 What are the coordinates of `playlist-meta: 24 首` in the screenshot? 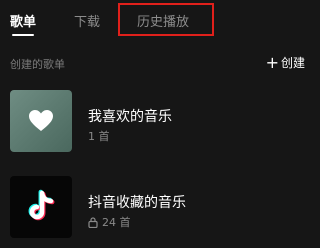 It's located at (109, 222).